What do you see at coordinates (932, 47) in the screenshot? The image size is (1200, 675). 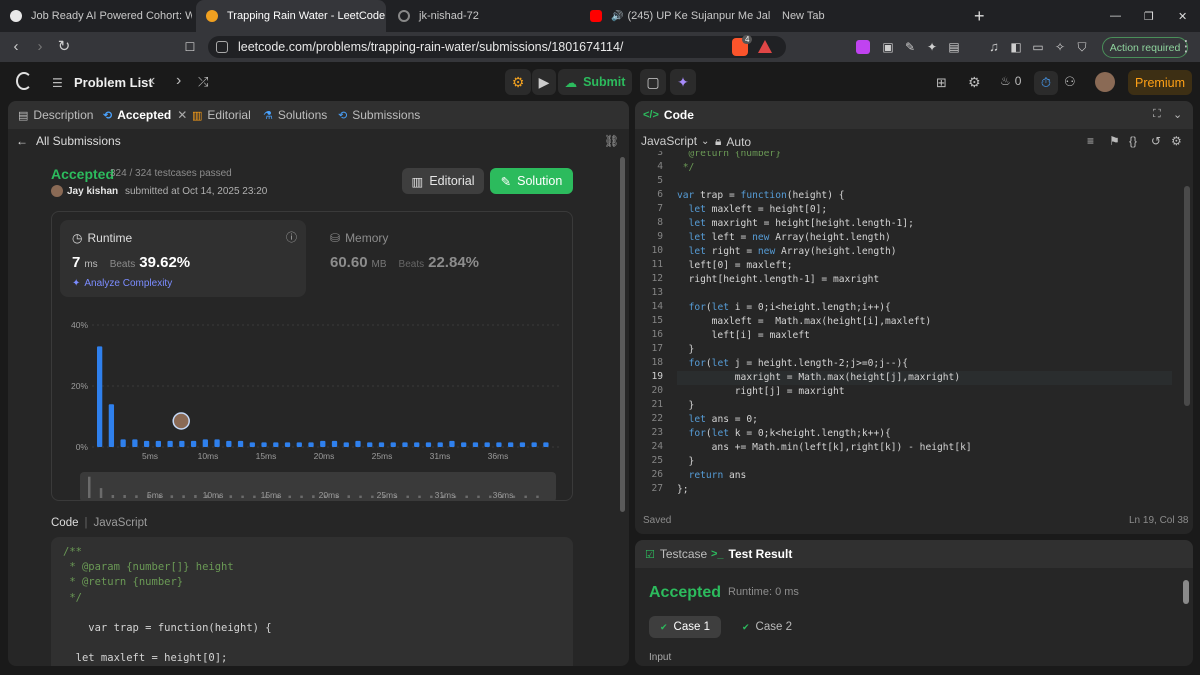 I see `puzzle-icon: ✦` at bounding box center [932, 47].